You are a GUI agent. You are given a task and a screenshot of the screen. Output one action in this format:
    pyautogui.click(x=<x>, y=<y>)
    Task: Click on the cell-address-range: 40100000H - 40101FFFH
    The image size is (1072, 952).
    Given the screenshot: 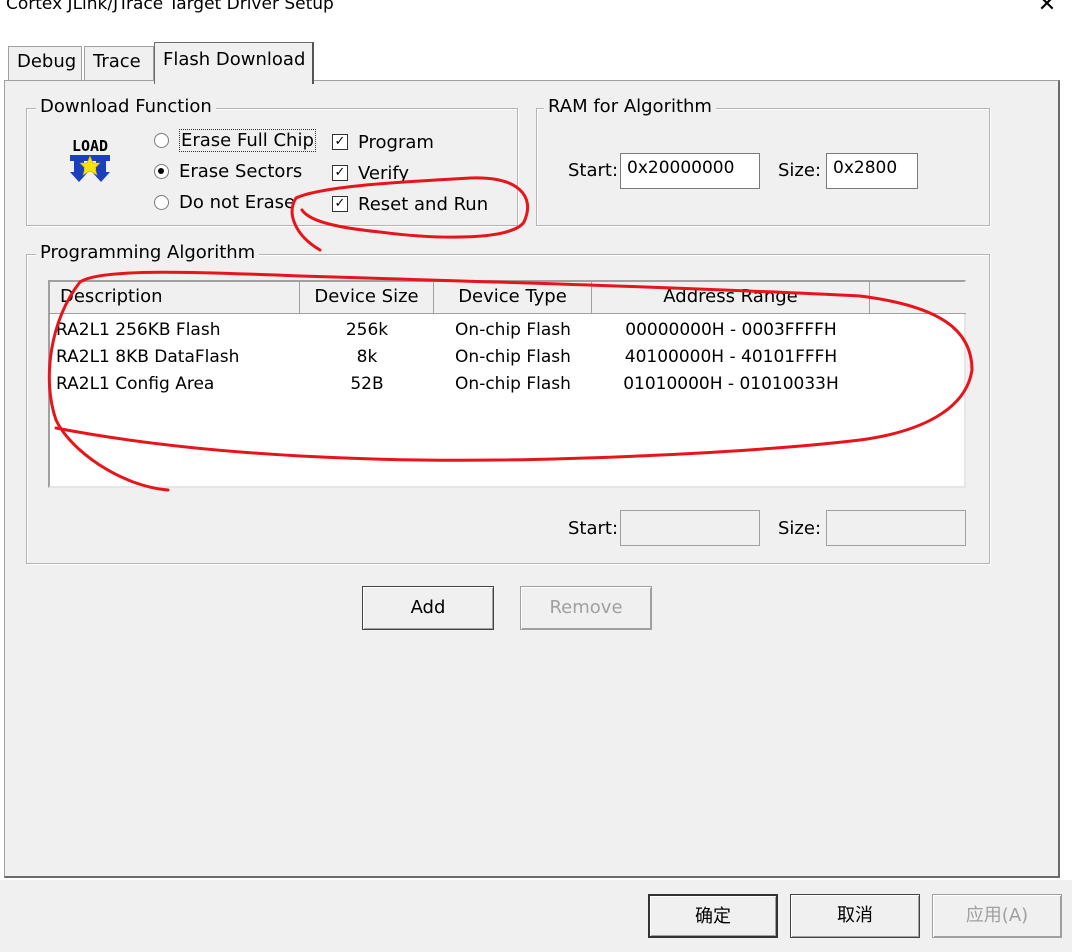 What is the action you would take?
    pyautogui.click(x=731, y=357)
    